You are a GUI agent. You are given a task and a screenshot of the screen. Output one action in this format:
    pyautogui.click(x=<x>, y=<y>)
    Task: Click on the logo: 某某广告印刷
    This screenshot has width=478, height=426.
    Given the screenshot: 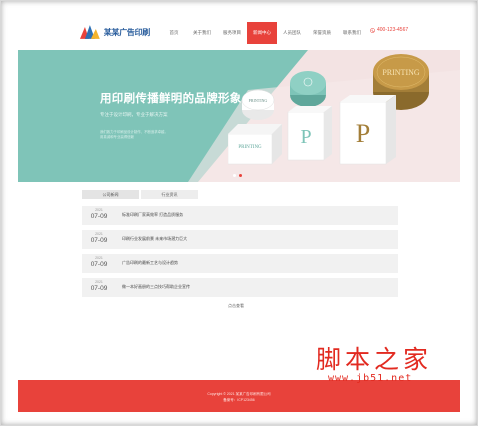 What is the action you would take?
    pyautogui.click(x=115, y=32)
    